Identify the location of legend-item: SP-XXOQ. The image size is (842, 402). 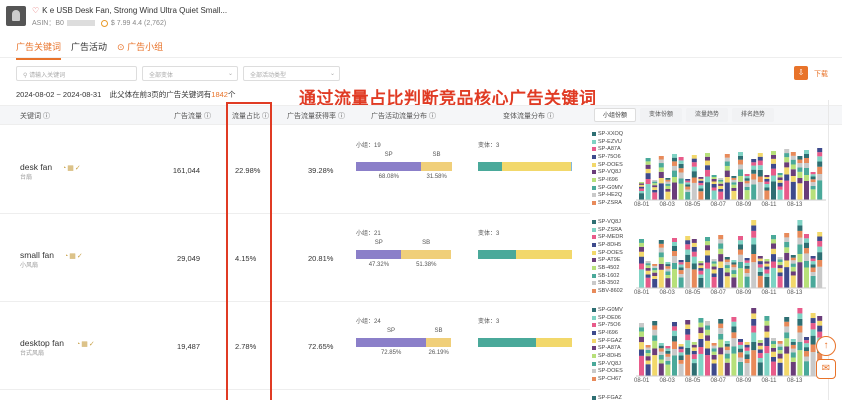
(607, 134).